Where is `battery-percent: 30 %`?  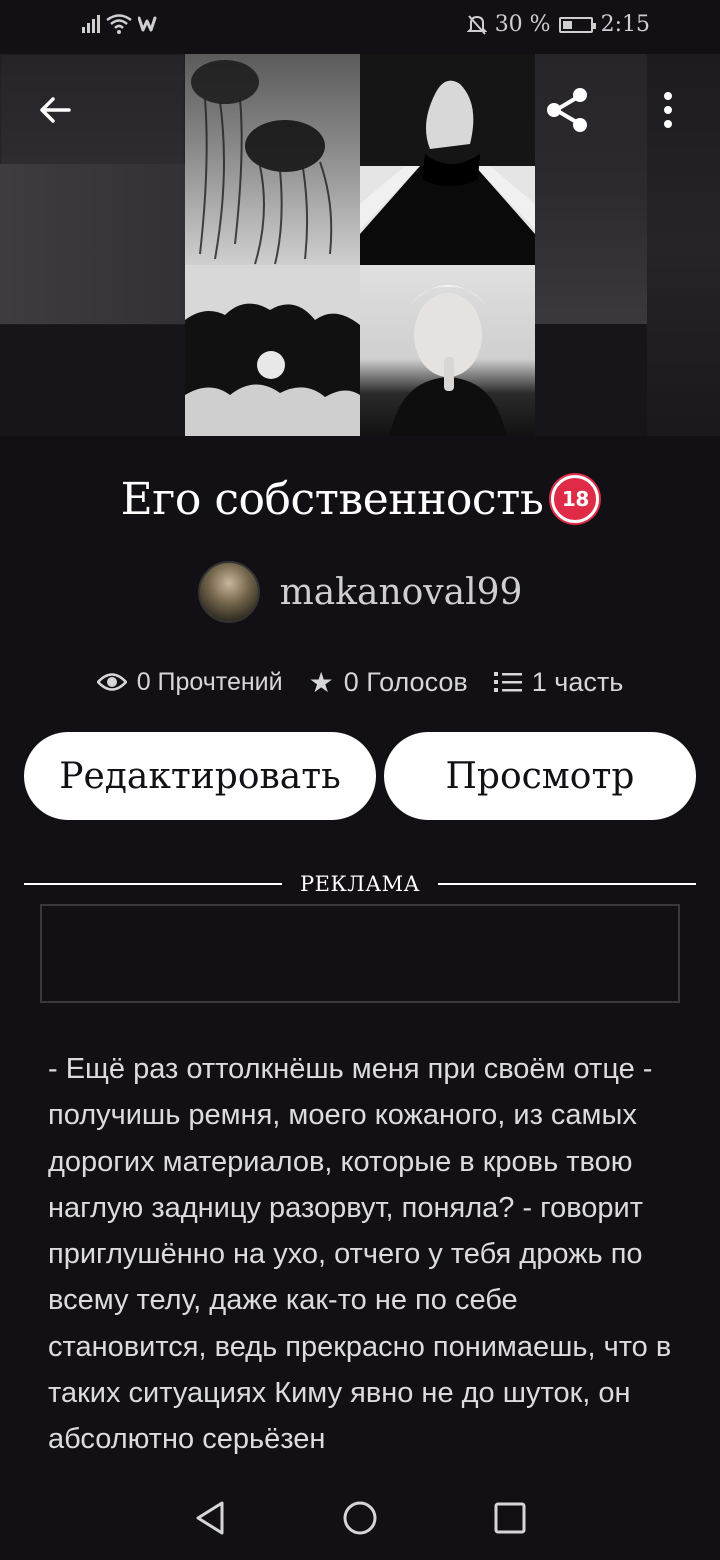
battery-percent: 30 % is located at coordinates (522, 24).